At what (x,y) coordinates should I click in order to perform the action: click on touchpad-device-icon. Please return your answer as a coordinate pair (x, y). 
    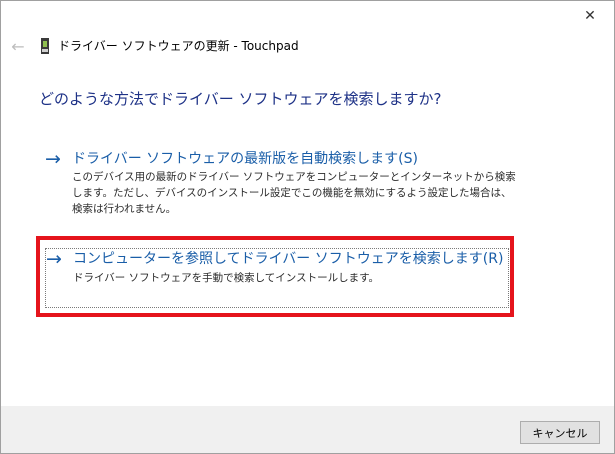
    Looking at the image, I should click on (45, 46).